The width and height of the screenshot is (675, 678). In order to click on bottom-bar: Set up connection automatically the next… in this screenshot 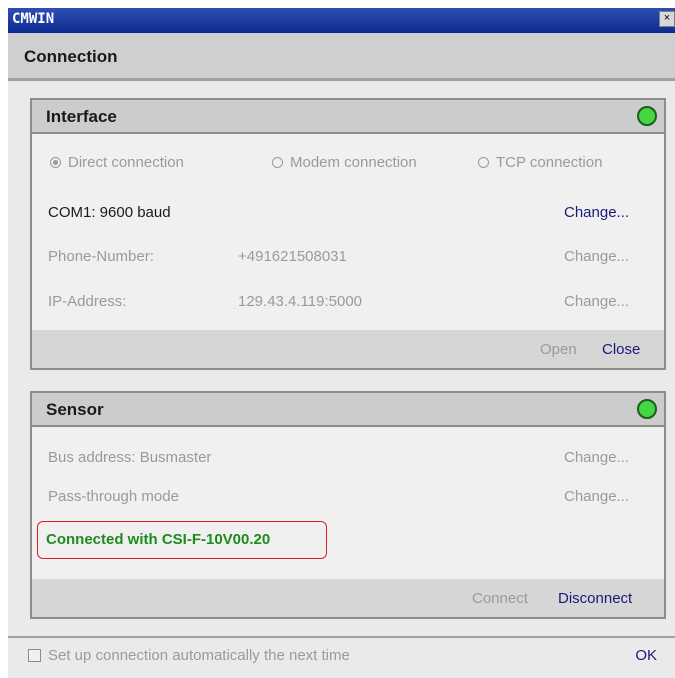, I will do `click(341, 657)`.